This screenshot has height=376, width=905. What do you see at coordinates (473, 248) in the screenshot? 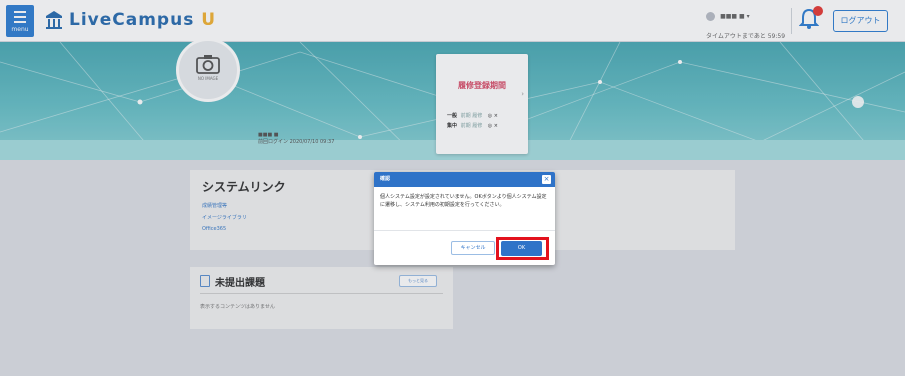
I see `cancel-button: キャンセル` at bounding box center [473, 248].